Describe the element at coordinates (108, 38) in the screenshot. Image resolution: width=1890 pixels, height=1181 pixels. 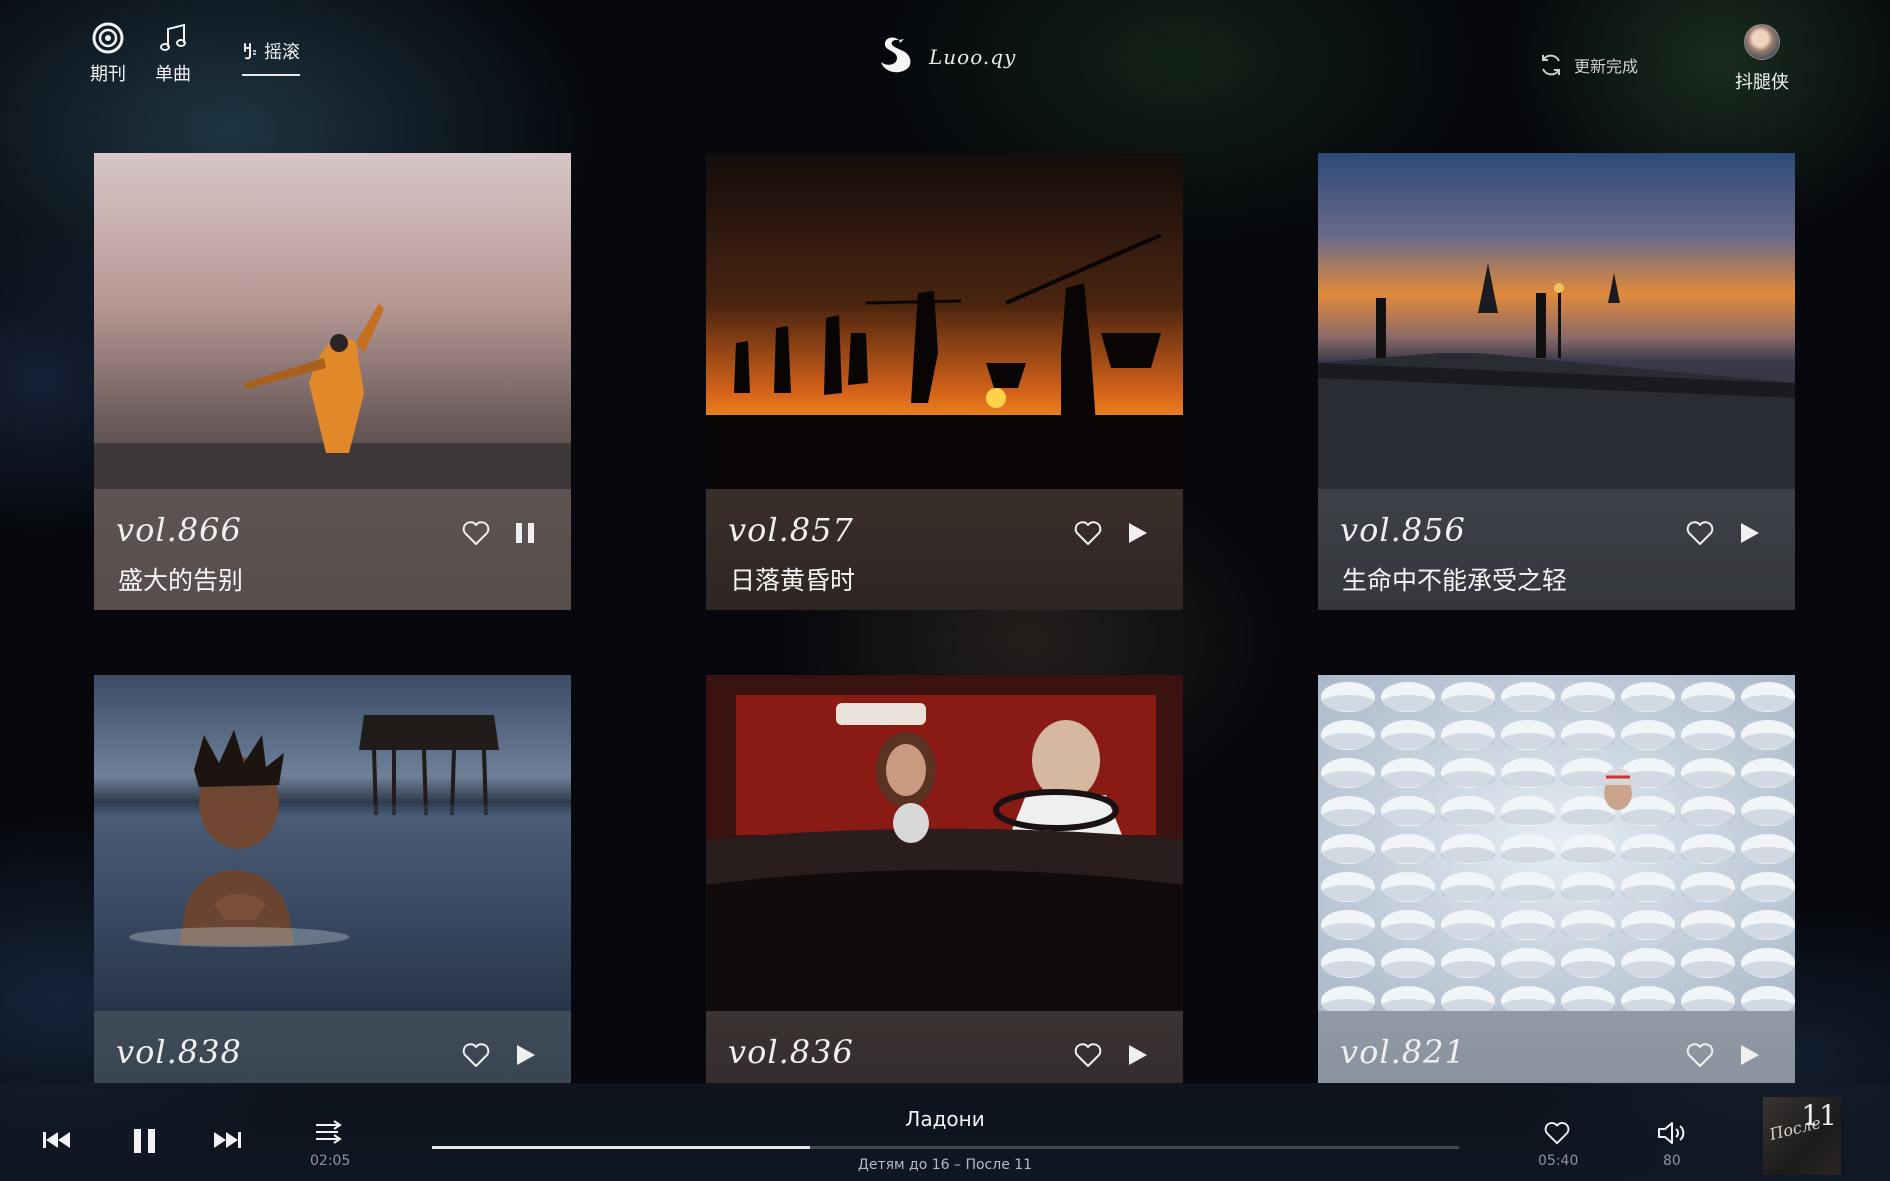
I see `disc-icon` at that location.